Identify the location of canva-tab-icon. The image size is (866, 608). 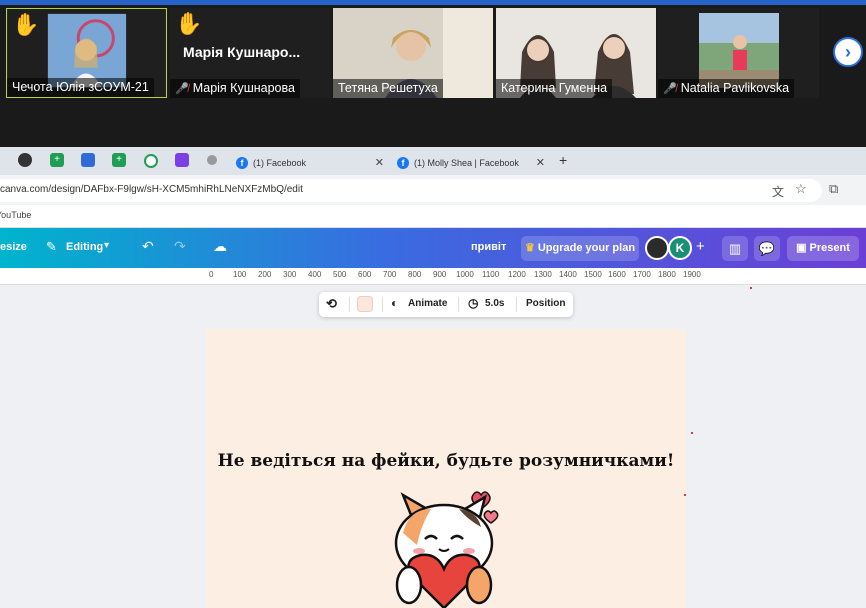
(182, 160).